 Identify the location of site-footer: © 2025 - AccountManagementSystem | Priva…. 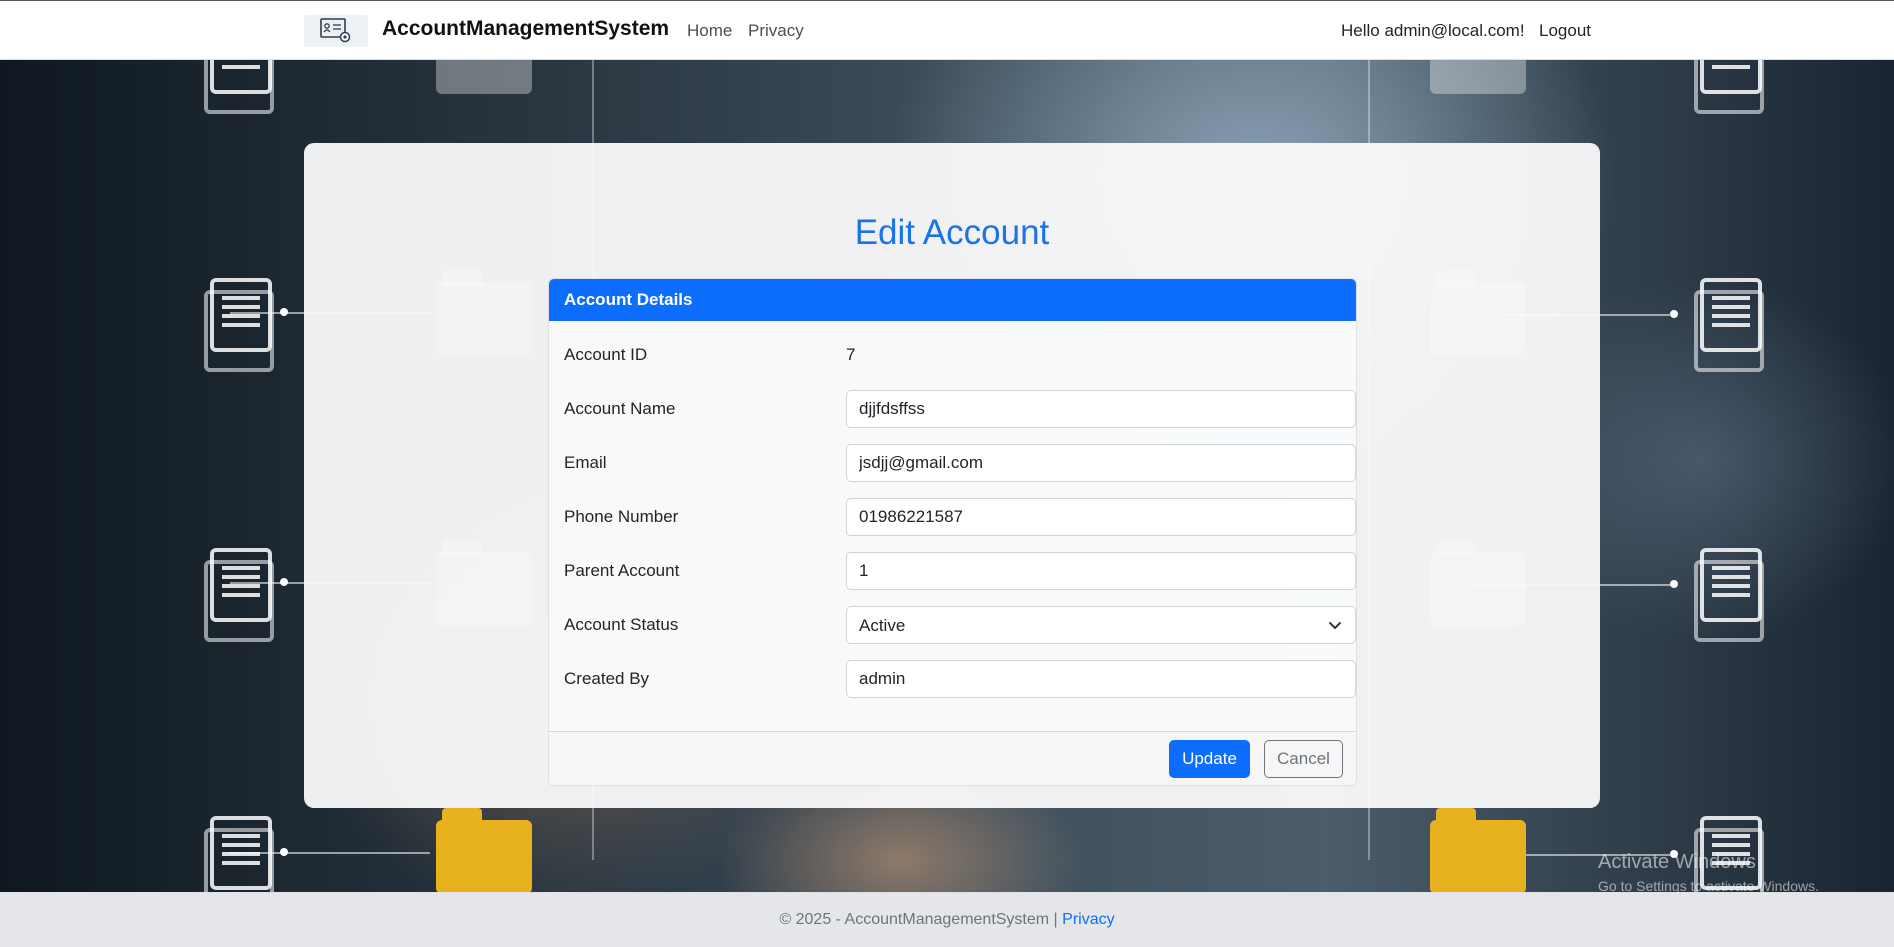
(947, 919).